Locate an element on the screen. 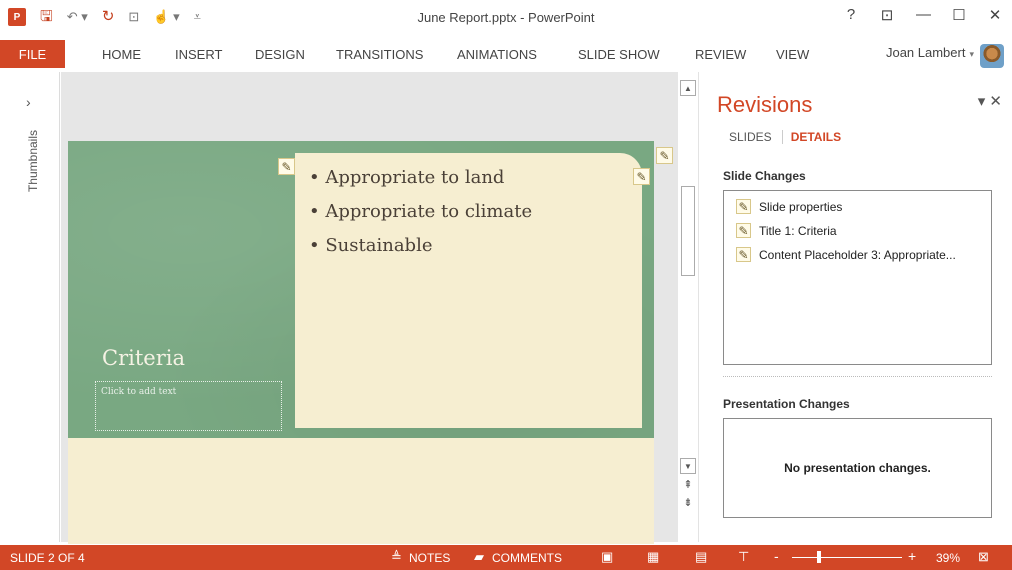 The image size is (1012, 570). pane-controls: ▾ ✕ is located at coordinates (990, 101).